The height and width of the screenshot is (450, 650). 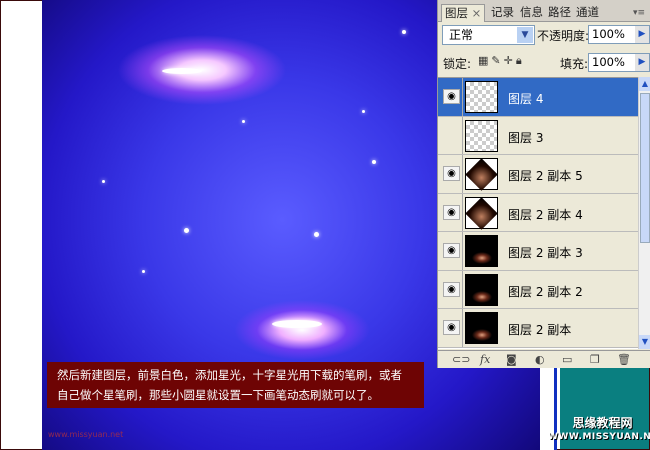 What do you see at coordinates (639, 13) in the screenshot?
I see `panel-menu-icon: ▾≡` at bounding box center [639, 13].